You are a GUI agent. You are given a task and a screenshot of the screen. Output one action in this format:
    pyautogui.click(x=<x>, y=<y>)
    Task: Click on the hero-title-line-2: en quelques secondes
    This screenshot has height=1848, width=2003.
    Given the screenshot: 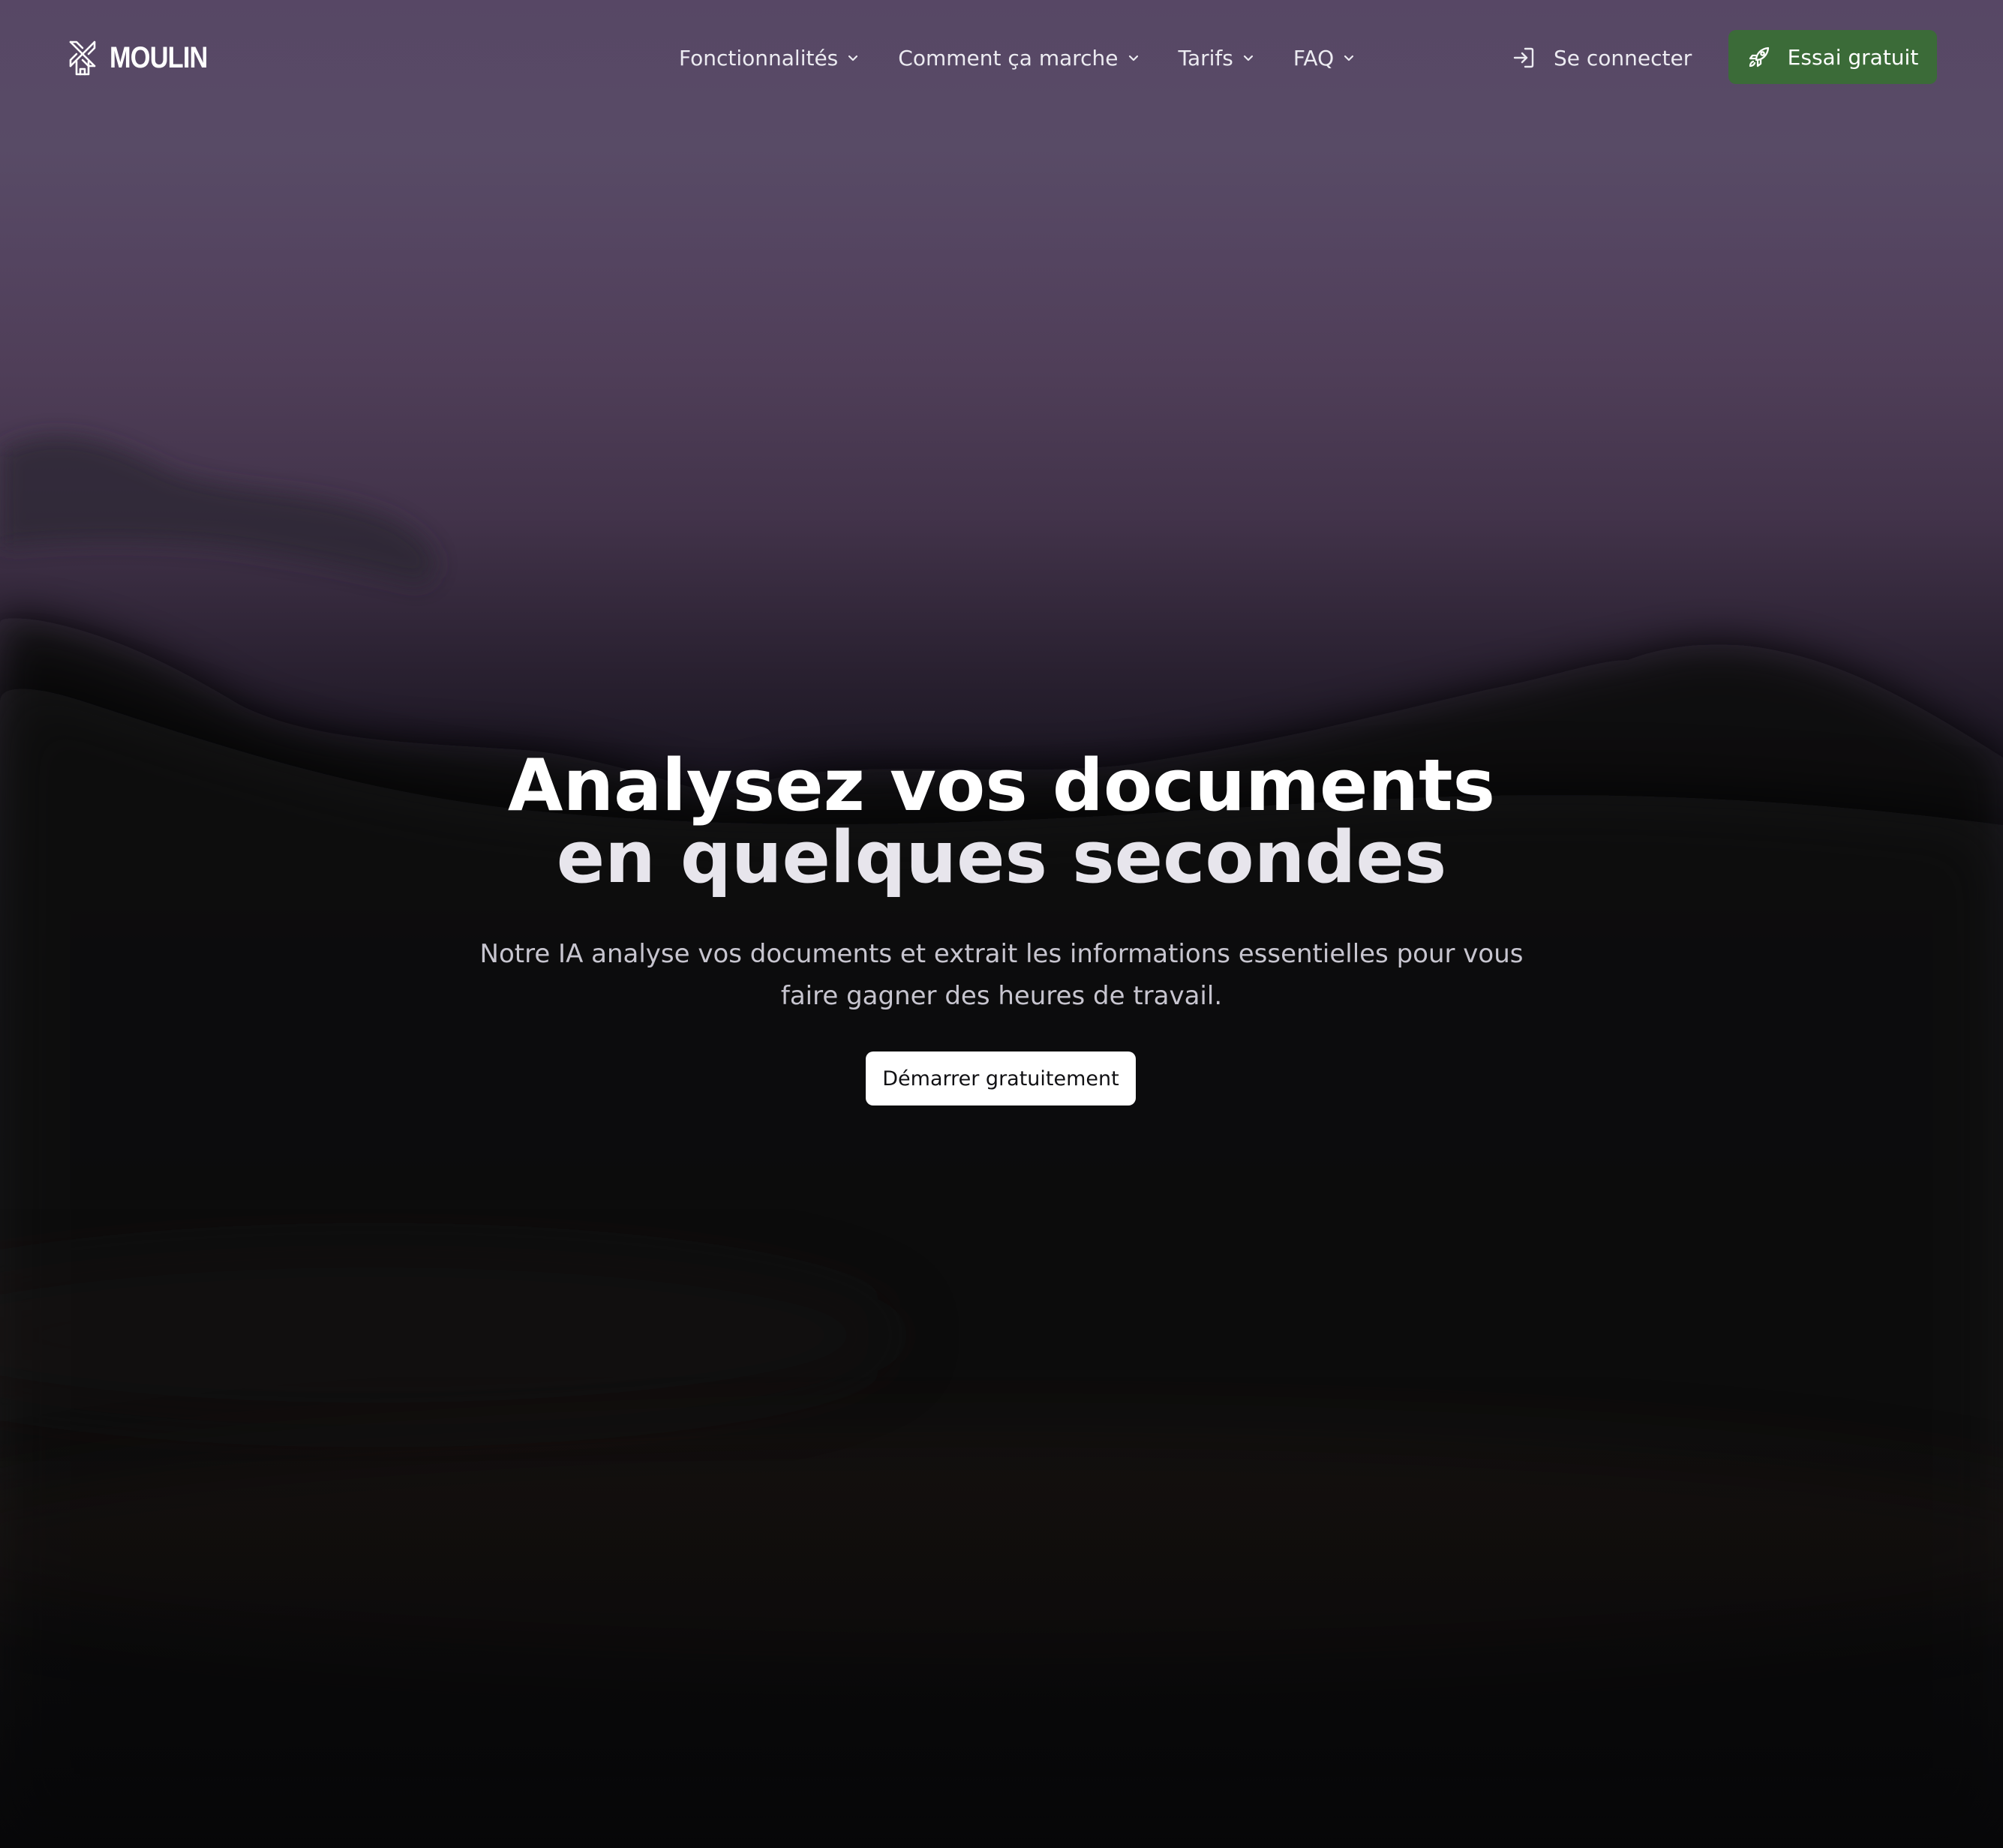 What is the action you would take?
    pyautogui.click(x=1001, y=858)
    